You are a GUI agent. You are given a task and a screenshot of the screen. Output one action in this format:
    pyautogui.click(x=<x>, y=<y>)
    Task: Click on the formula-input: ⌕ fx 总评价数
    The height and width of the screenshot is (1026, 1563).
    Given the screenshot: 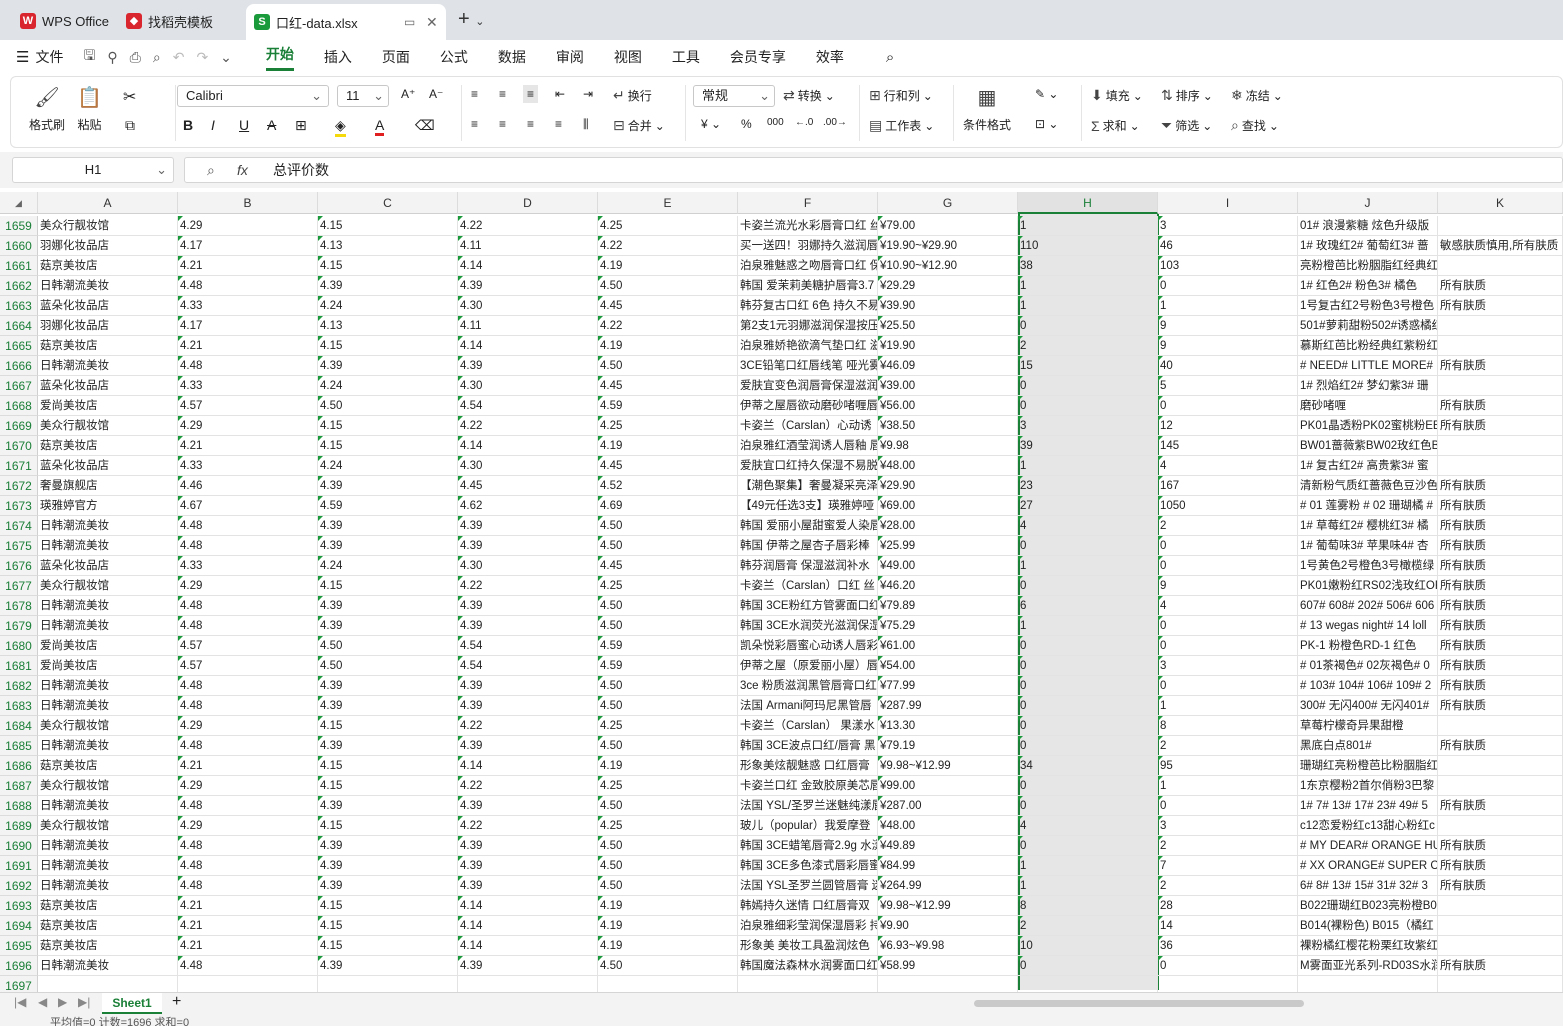 What is the action you would take?
    pyautogui.click(x=873, y=170)
    